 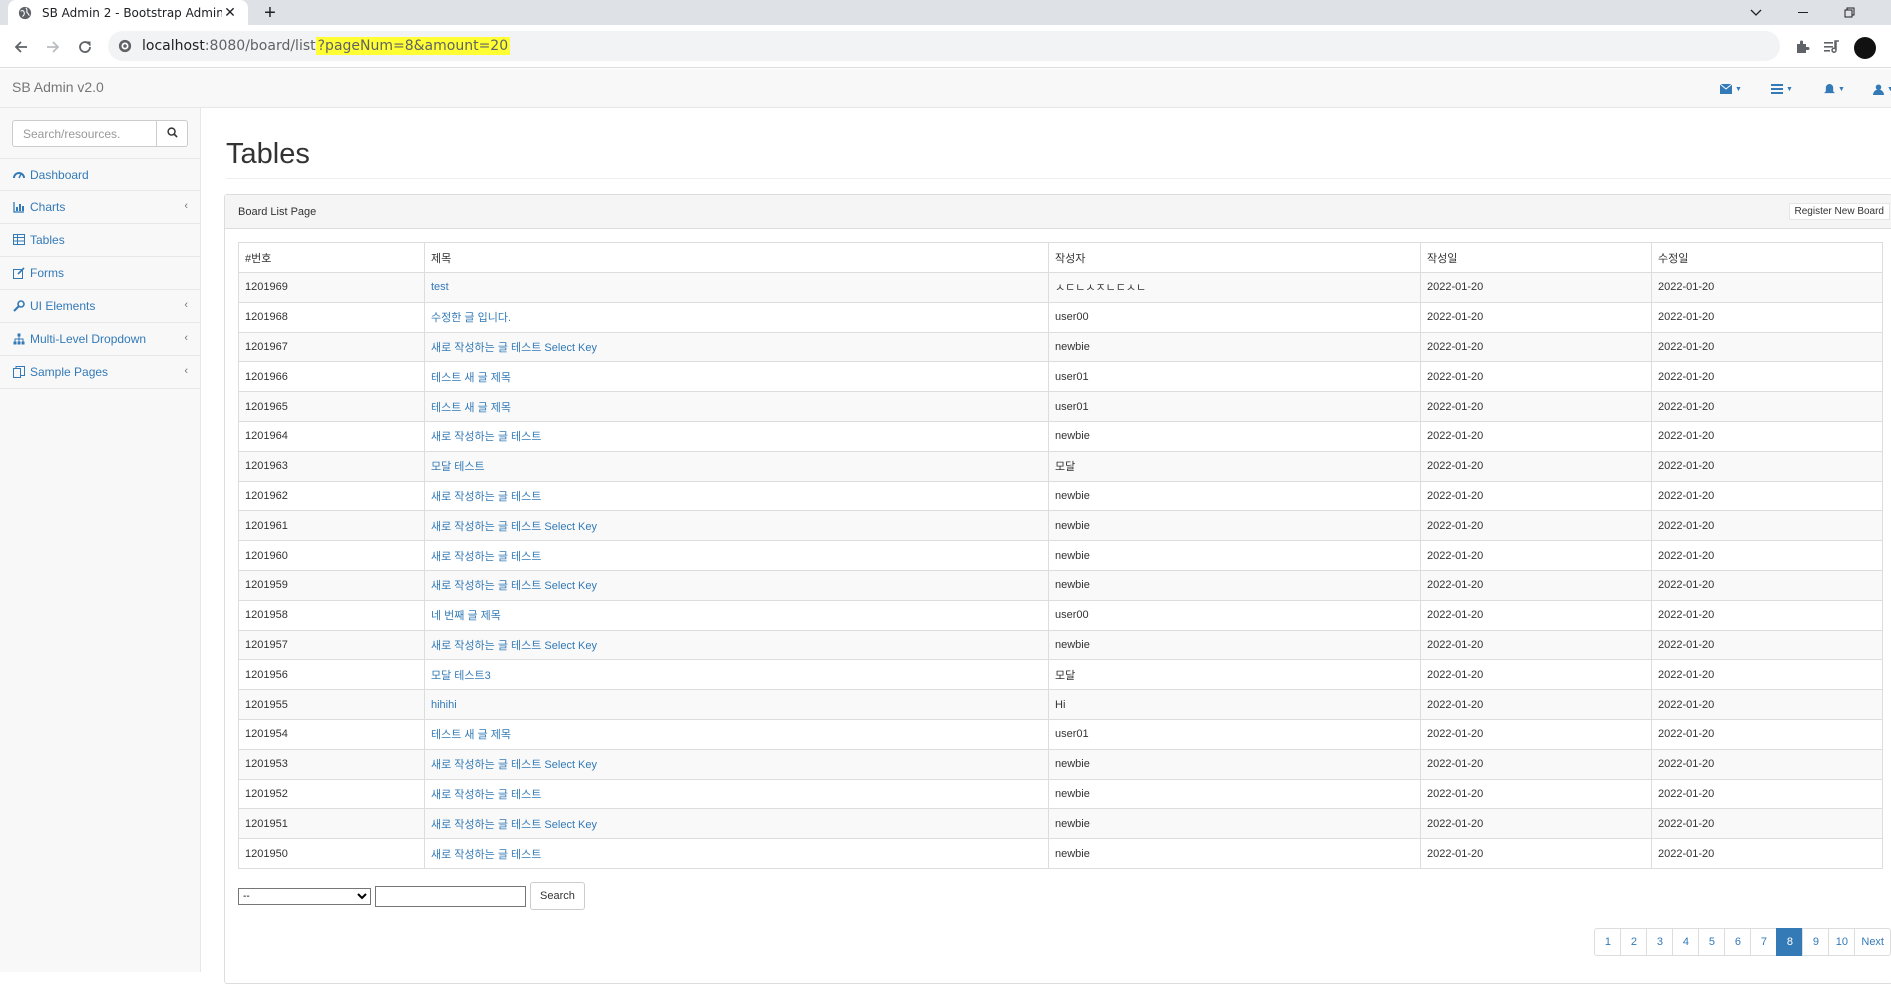 I want to click on cell-bno: 1201956, so click(x=331, y=675).